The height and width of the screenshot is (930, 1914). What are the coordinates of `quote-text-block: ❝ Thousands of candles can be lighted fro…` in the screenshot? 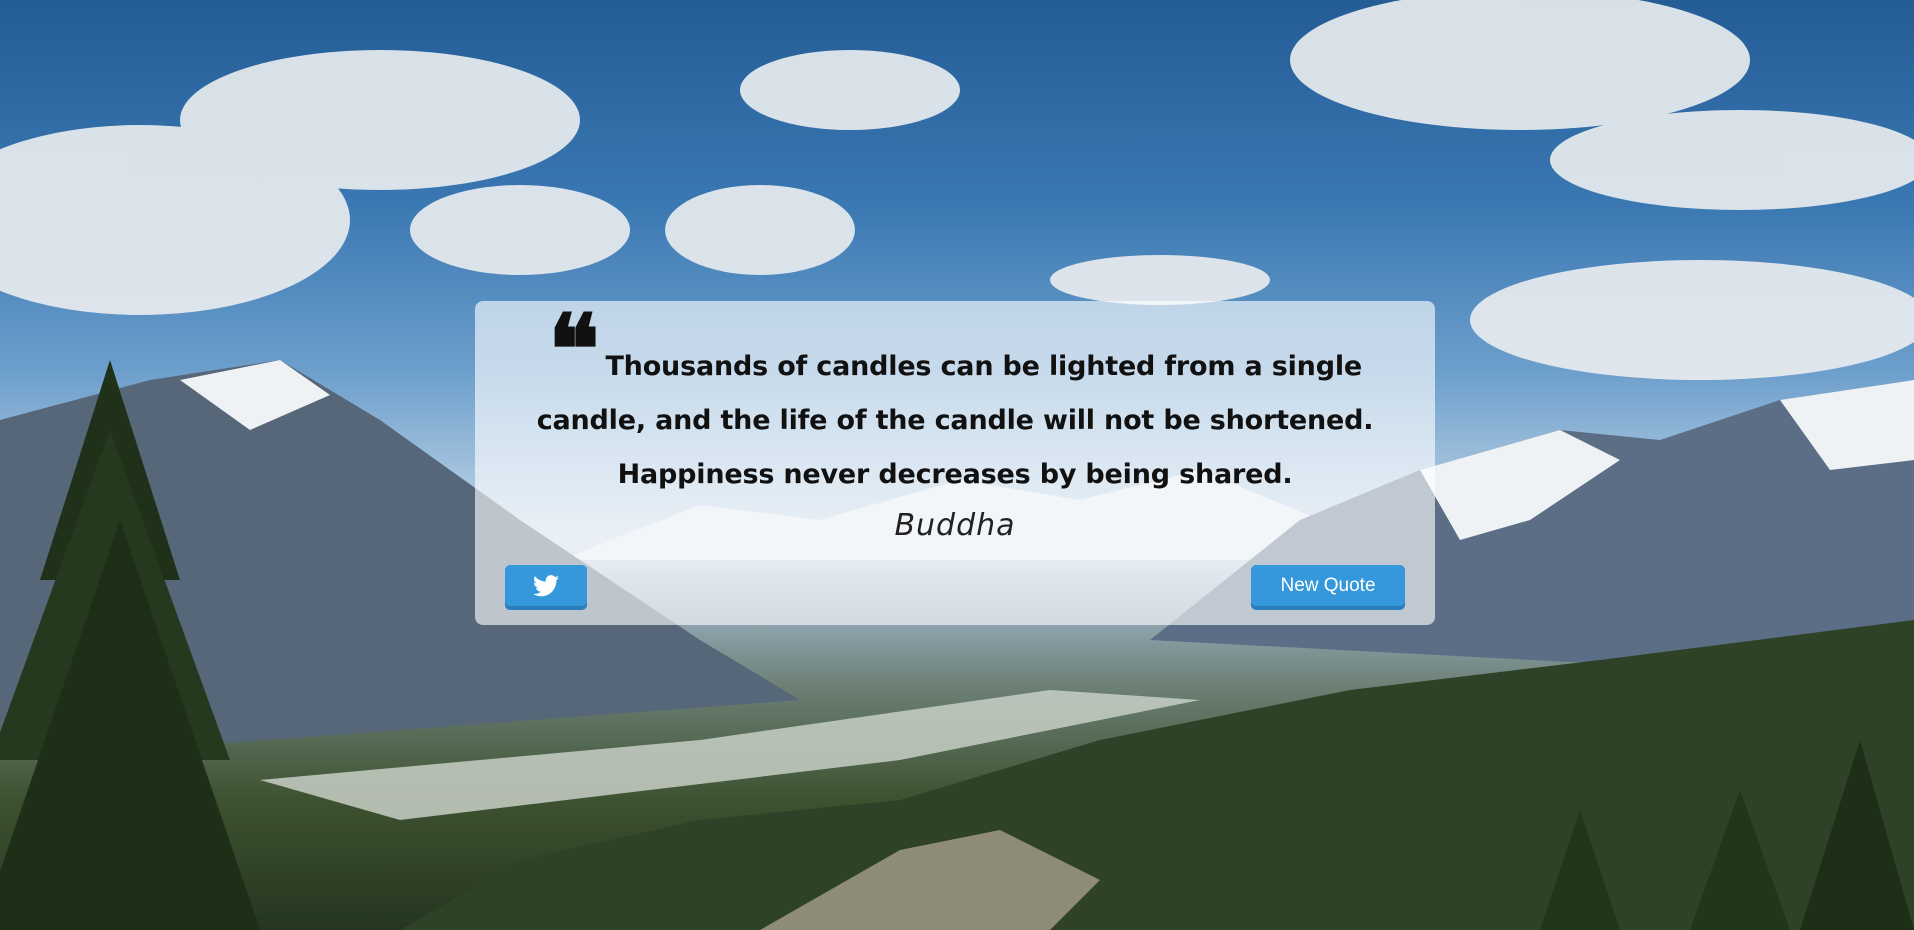 It's located at (955, 397).